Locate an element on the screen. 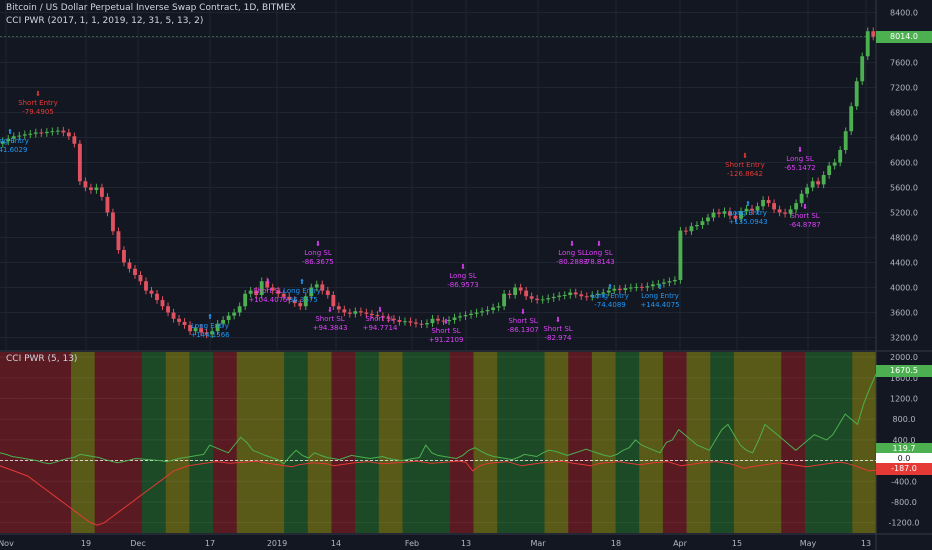 This screenshot has height=550, width=932. price-tick-label: 4400.0 is located at coordinates (904, 263).